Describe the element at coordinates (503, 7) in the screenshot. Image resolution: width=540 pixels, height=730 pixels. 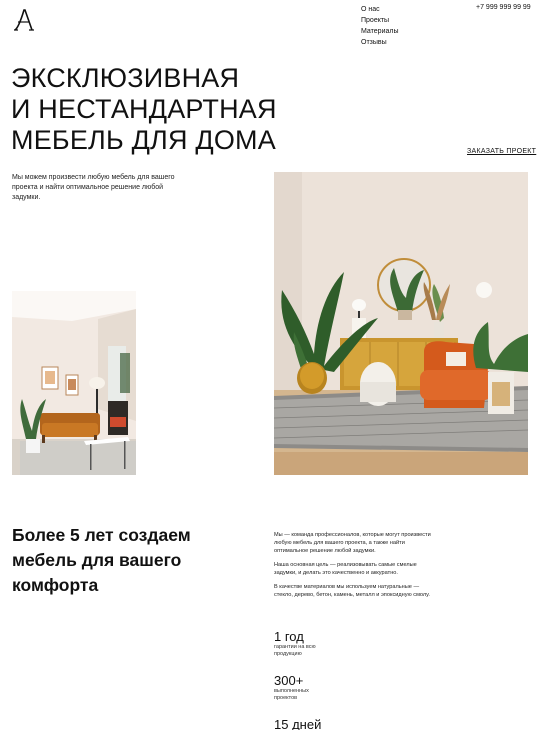
I see `phone-link: +7 999 999 99 99` at that location.